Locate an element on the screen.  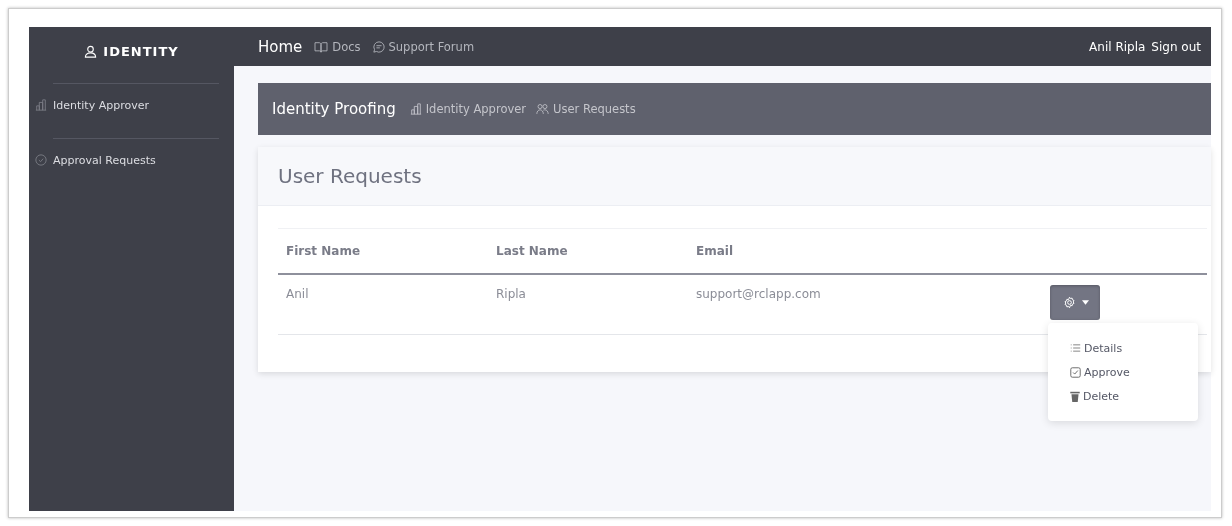
table-cell-text: Ripla is located at coordinates (511, 293).